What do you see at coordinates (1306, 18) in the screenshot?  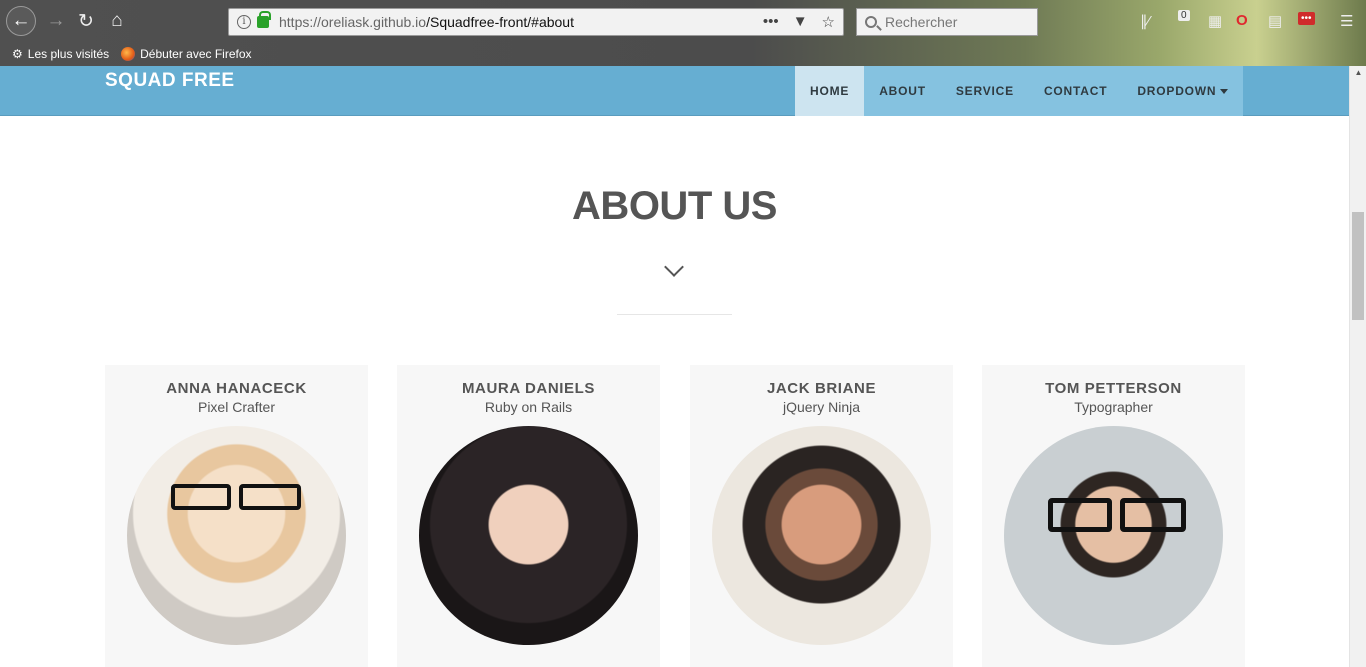 I see `red-extension-icon: •••` at bounding box center [1306, 18].